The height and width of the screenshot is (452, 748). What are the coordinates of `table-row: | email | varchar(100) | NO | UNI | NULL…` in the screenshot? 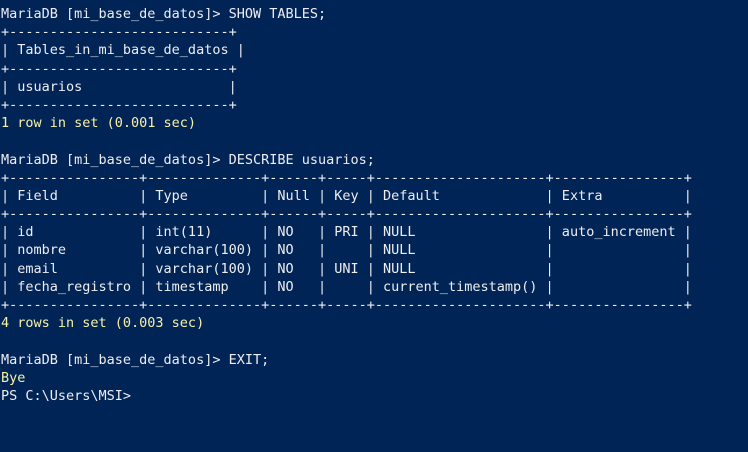 It's located at (346, 268).